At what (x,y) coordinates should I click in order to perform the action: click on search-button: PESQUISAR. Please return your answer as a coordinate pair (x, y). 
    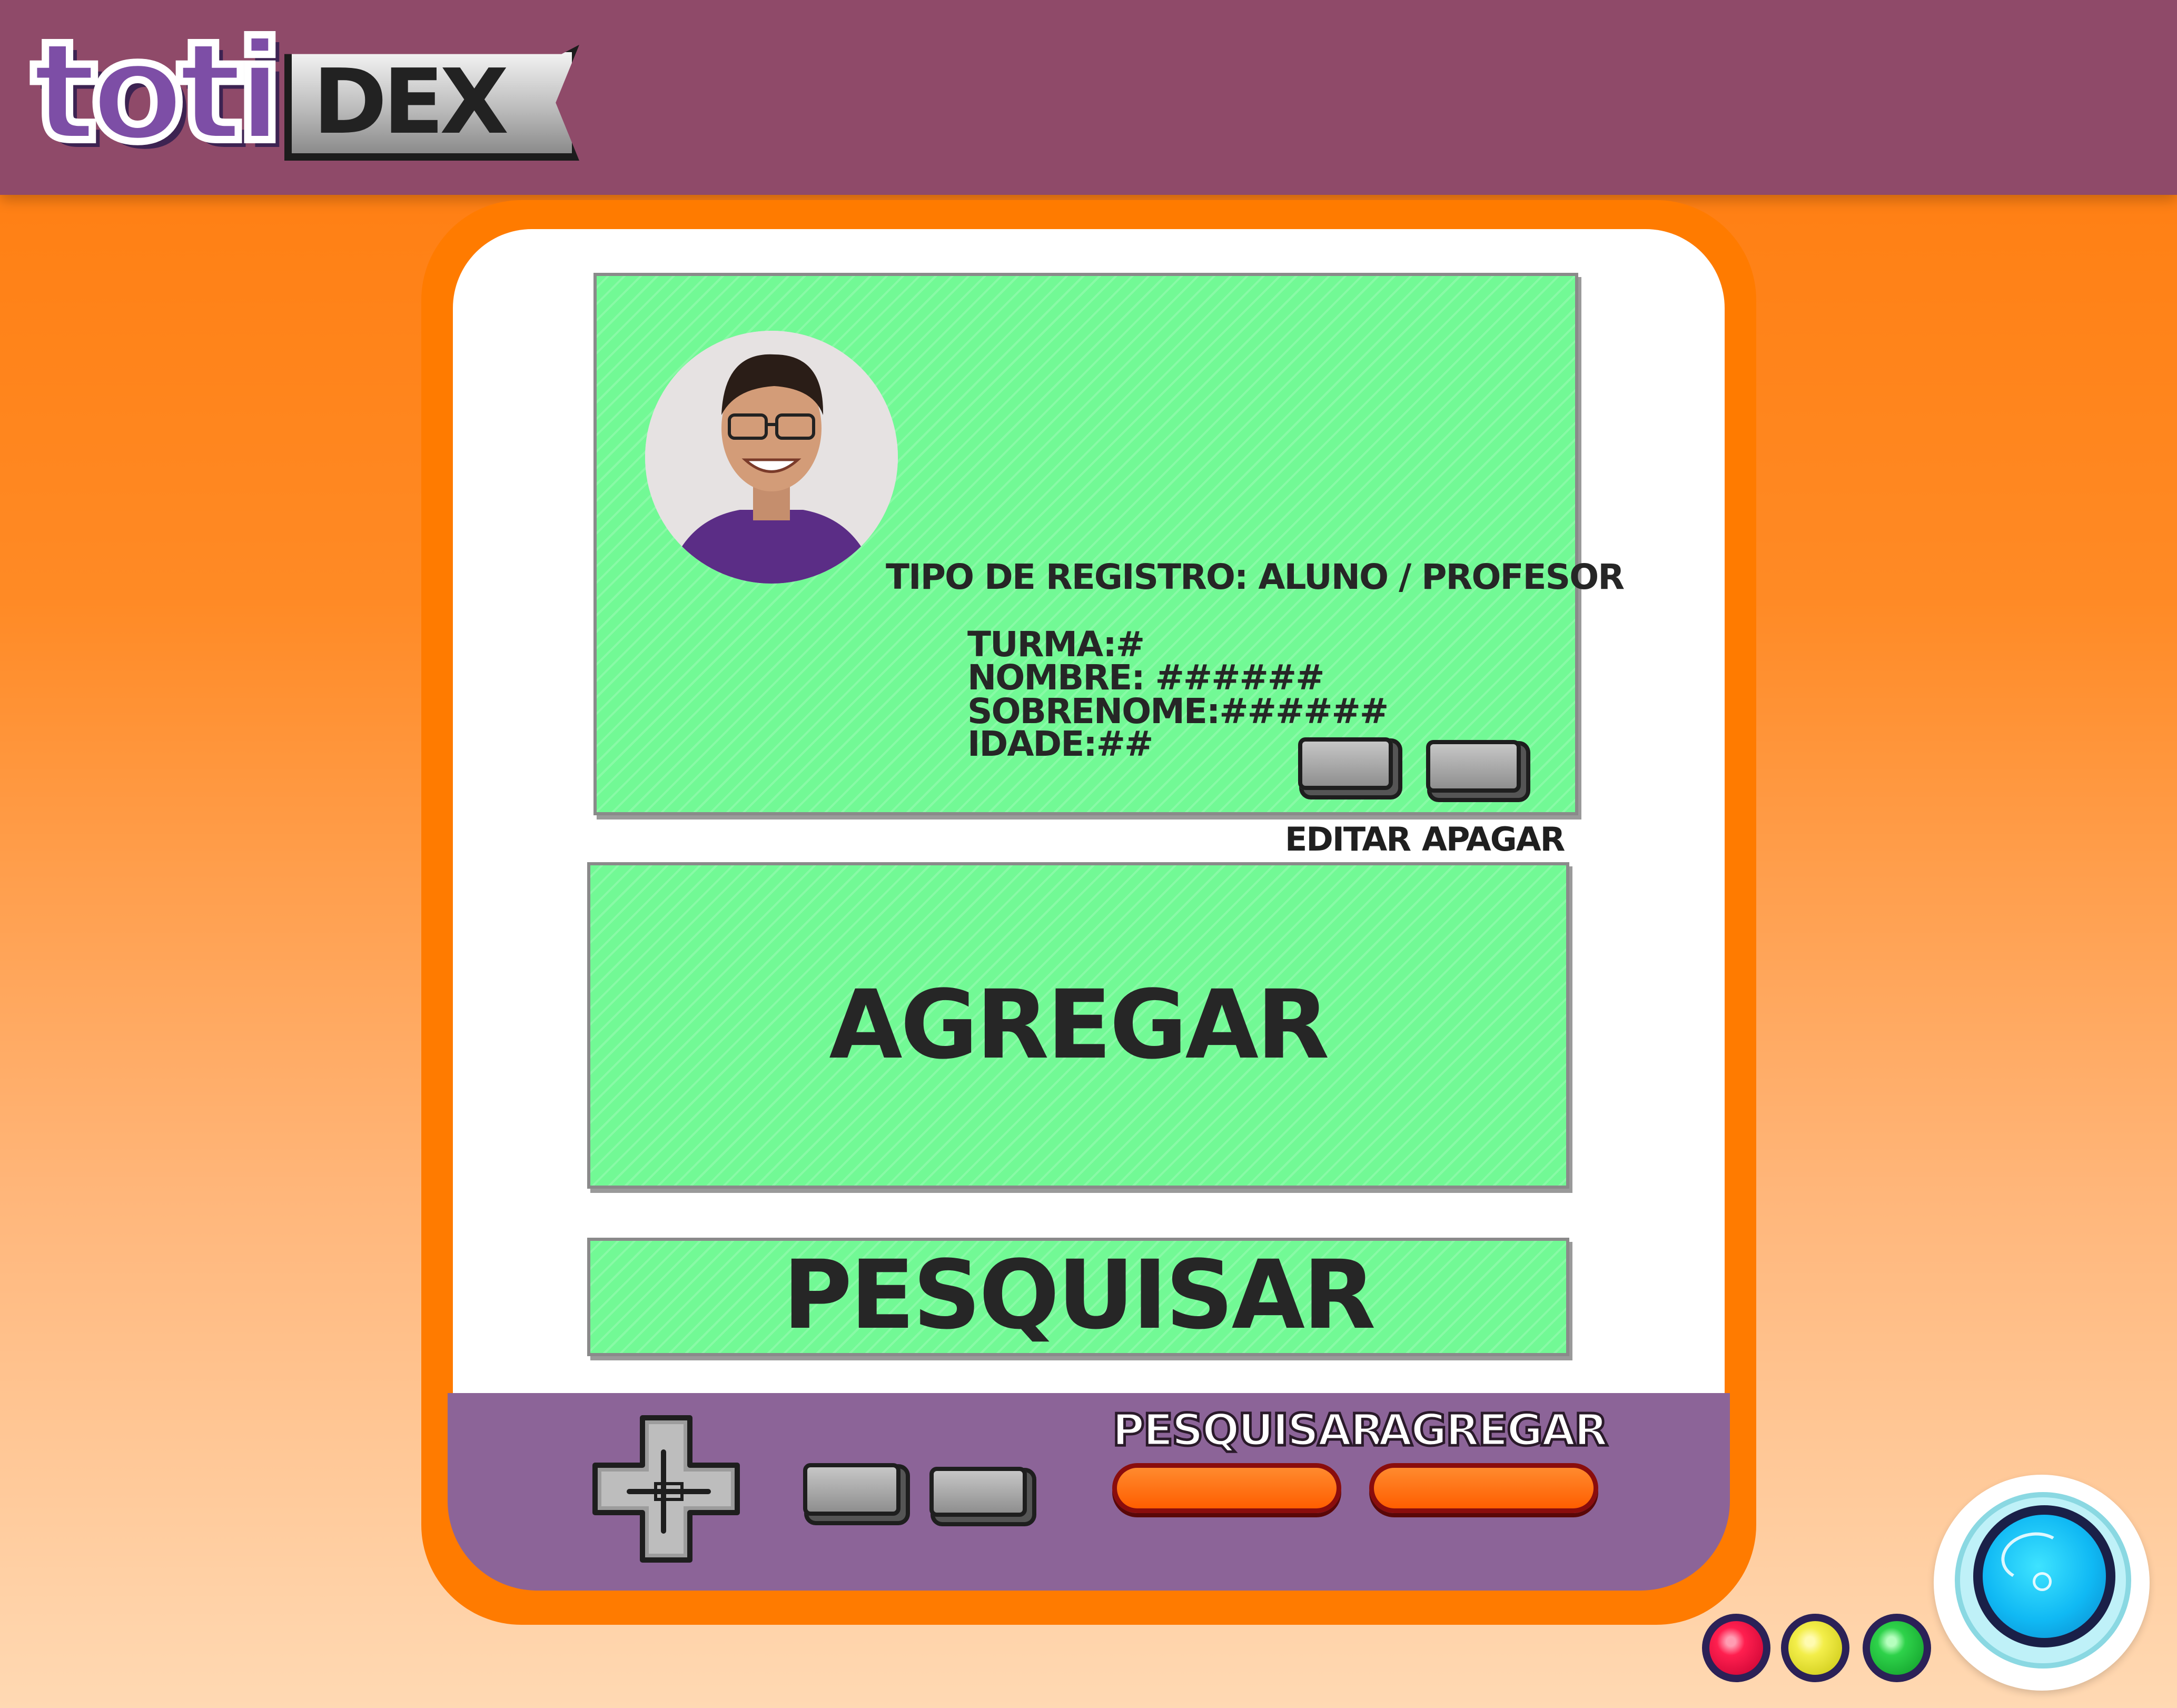
    Looking at the image, I should click on (1078, 1297).